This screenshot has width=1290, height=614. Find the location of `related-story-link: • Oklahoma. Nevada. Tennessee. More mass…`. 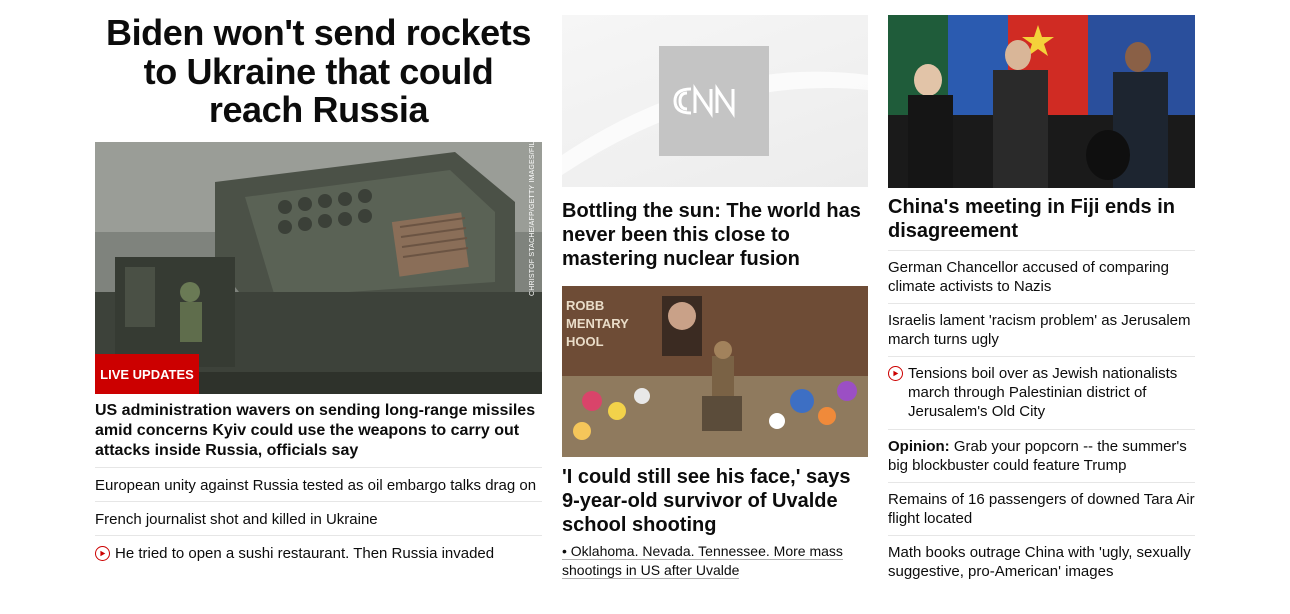

related-story-link: • Oklahoma. Nevada. Tennessee. More mass… is located at coordinates (715, 561).